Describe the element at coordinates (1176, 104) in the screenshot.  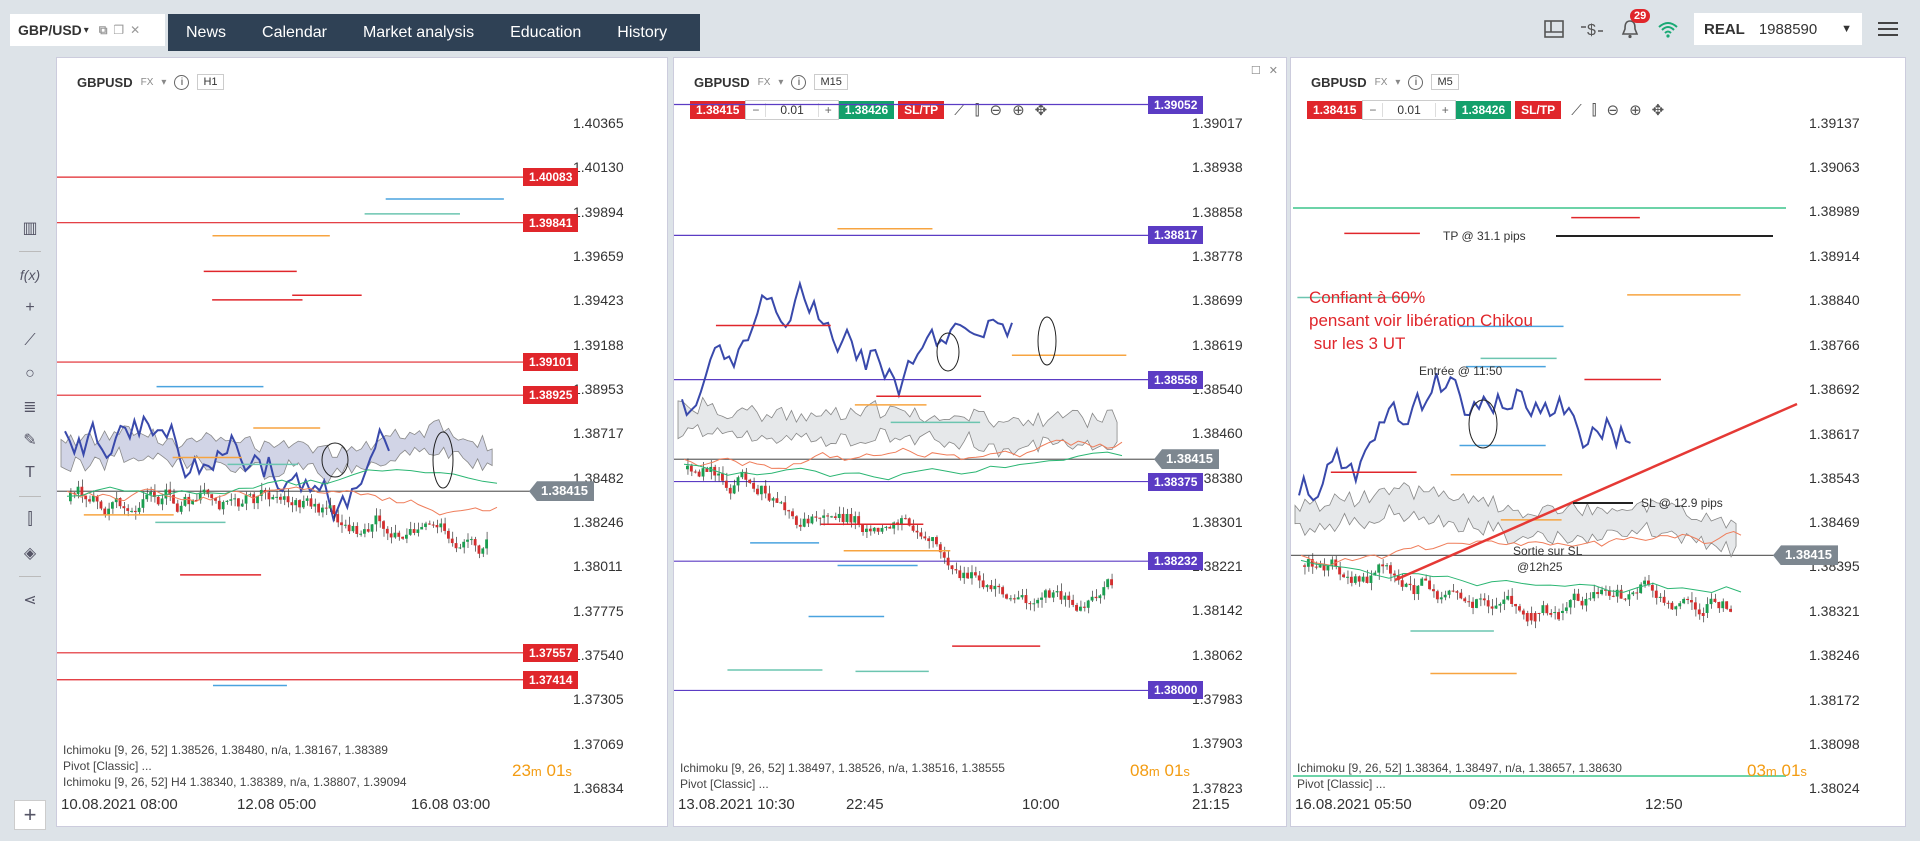
I see `price-level-tag: 1.39052` at that location.